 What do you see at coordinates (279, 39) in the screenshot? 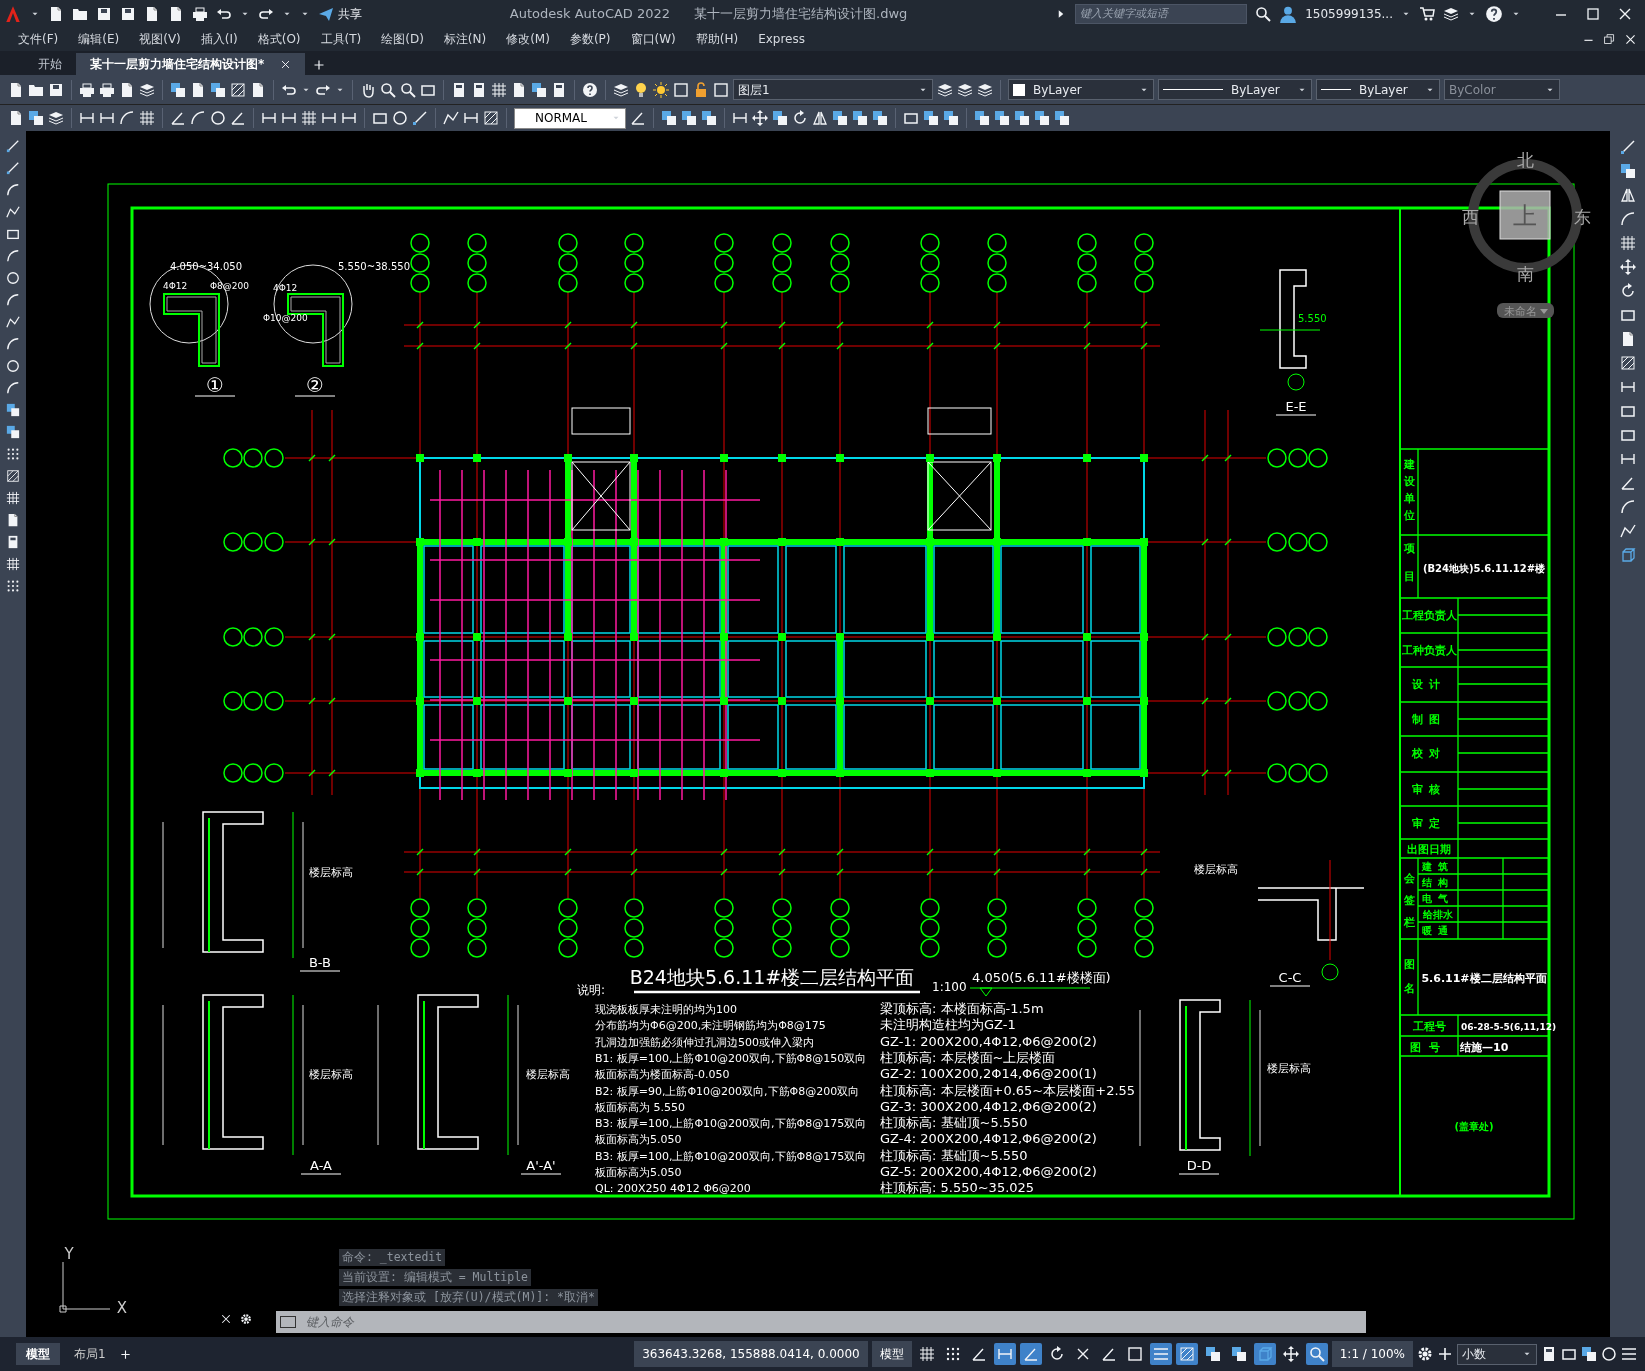
I see `menu-item: 格式(O)` at bounding box center [279, 39].